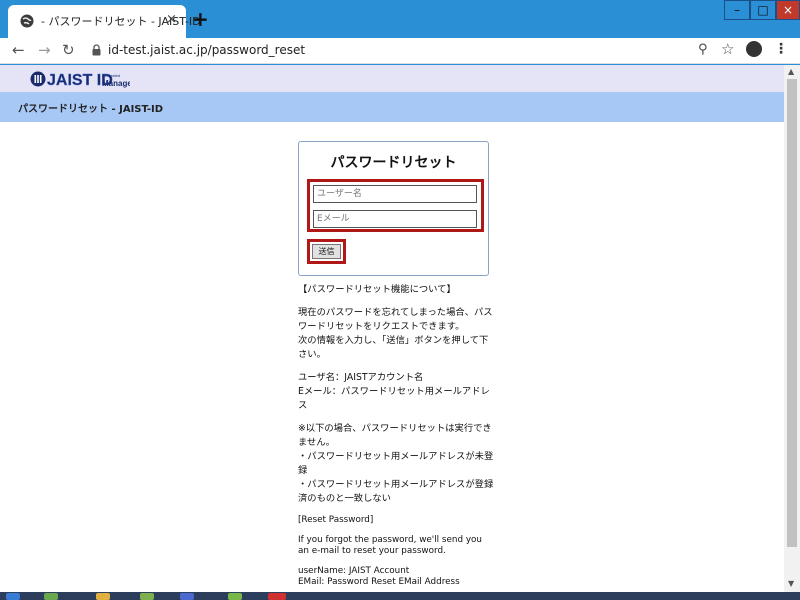 Image resolution: width=800 pixels, height=600 pixels. What do you see at coordinates (394, 398) in the screenshot?
I see `info-field-mail: Eメール：パスワードリセット用メールアドレス` at bounding box center [394, 398].